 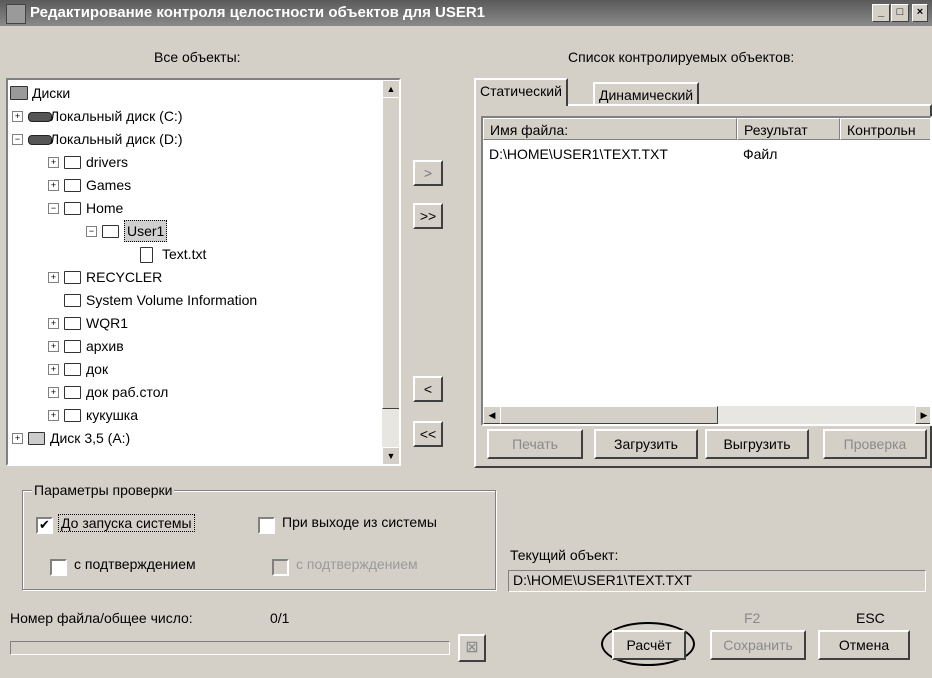 I want to click on tree-item-label: WQR1, so click(x=107, y=323).